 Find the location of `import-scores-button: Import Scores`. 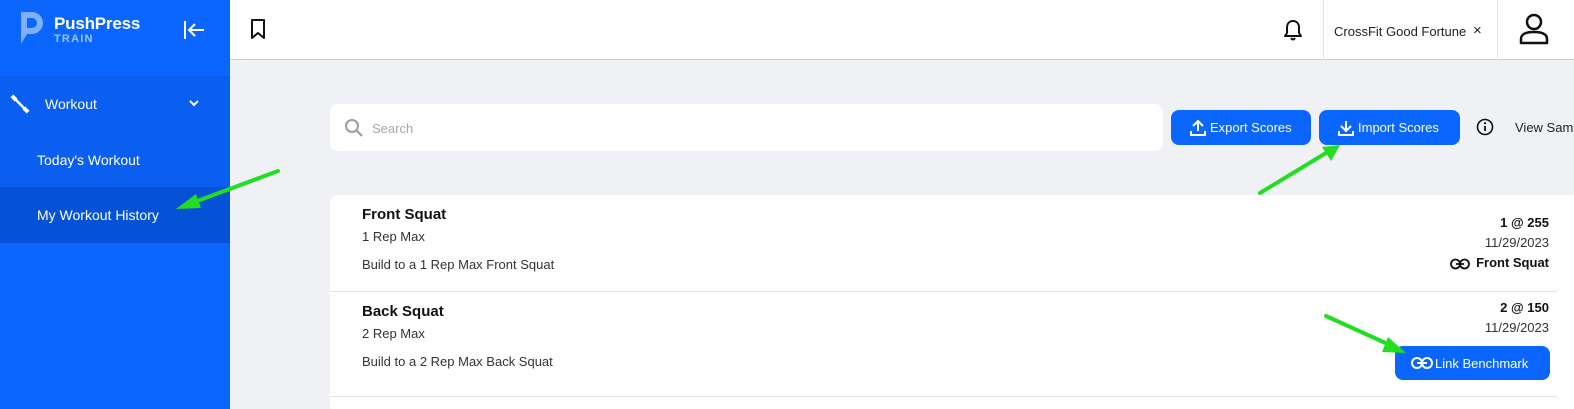

import-scores-button: Import Scores is located at coordinates (1389, 127).